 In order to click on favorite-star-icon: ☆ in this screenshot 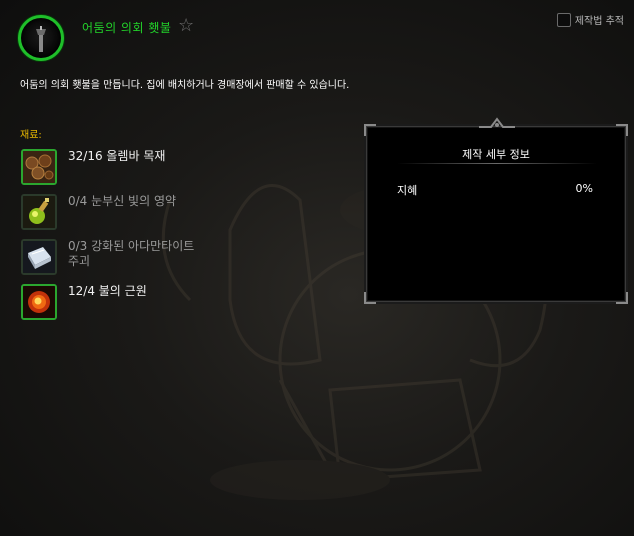, I will do `click(186, 25)`.